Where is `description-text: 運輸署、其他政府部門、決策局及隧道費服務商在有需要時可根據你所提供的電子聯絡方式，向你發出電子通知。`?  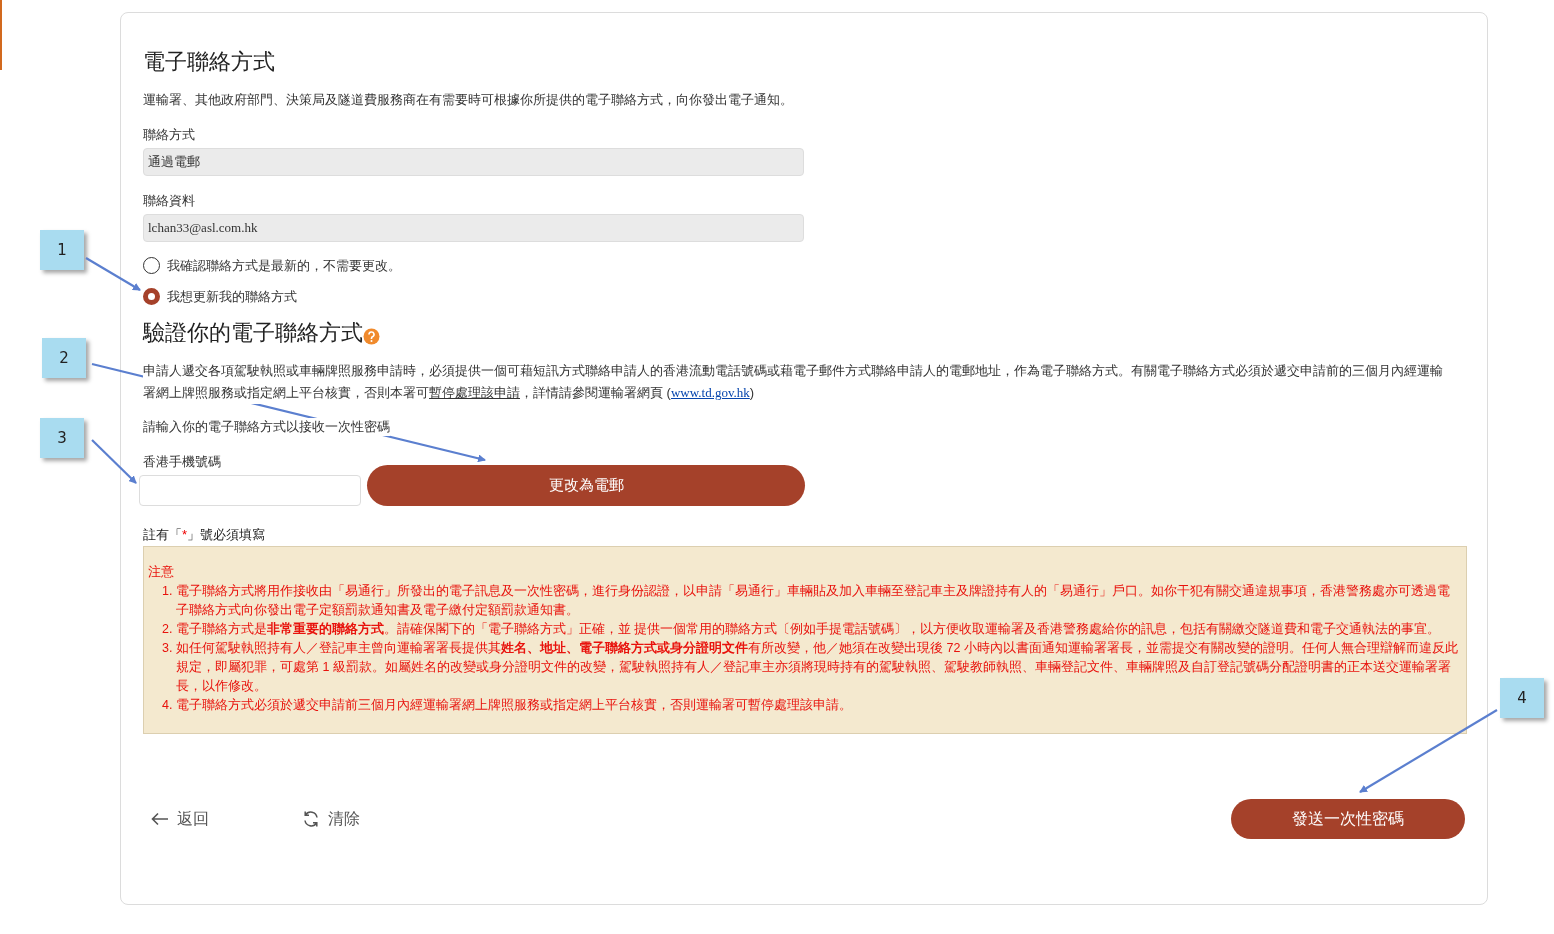
description-text: 運輸署、其他政府部門、決策局及隧道費服務商在有需要時可根據你所提供的電子聯絡方式，向你發出電子通知。 is located at coordinates (468, 100).